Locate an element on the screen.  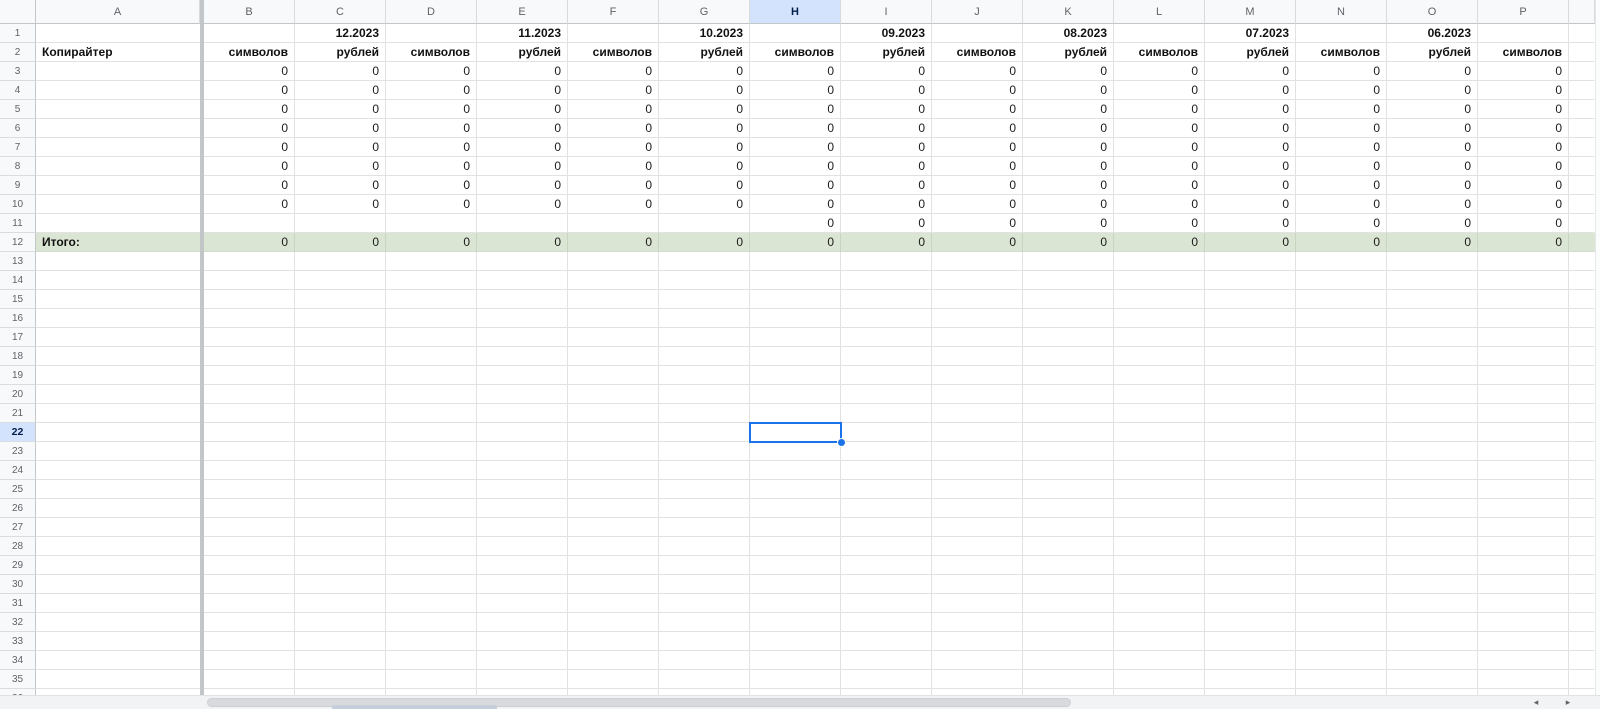
cell-J2: символов is located at coordinates (977, 52).